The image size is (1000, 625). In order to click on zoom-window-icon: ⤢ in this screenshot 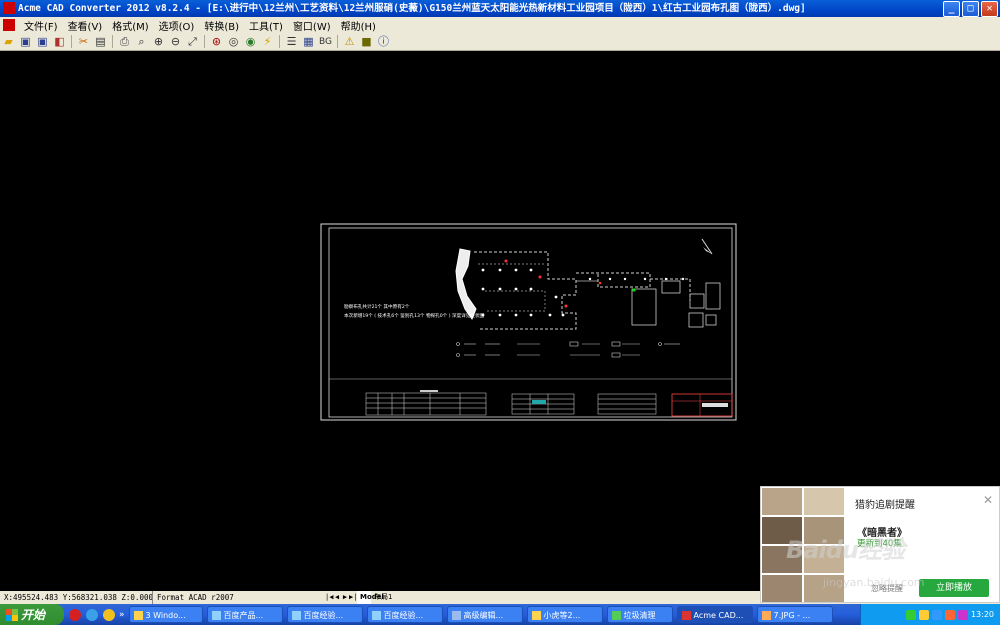, I will do `click(192, 42)`.